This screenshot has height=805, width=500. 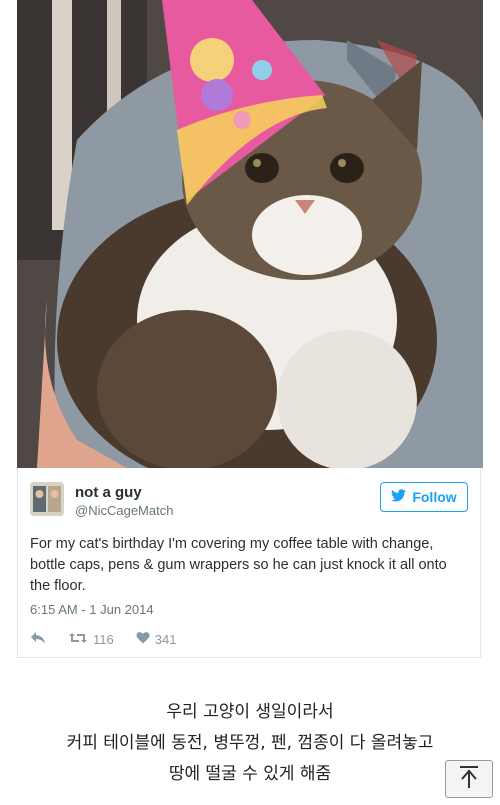 What do you see at coordinates (434, 497) in the screenshot?
I see `follow-label: Follow` at bounding box center [434, 497].